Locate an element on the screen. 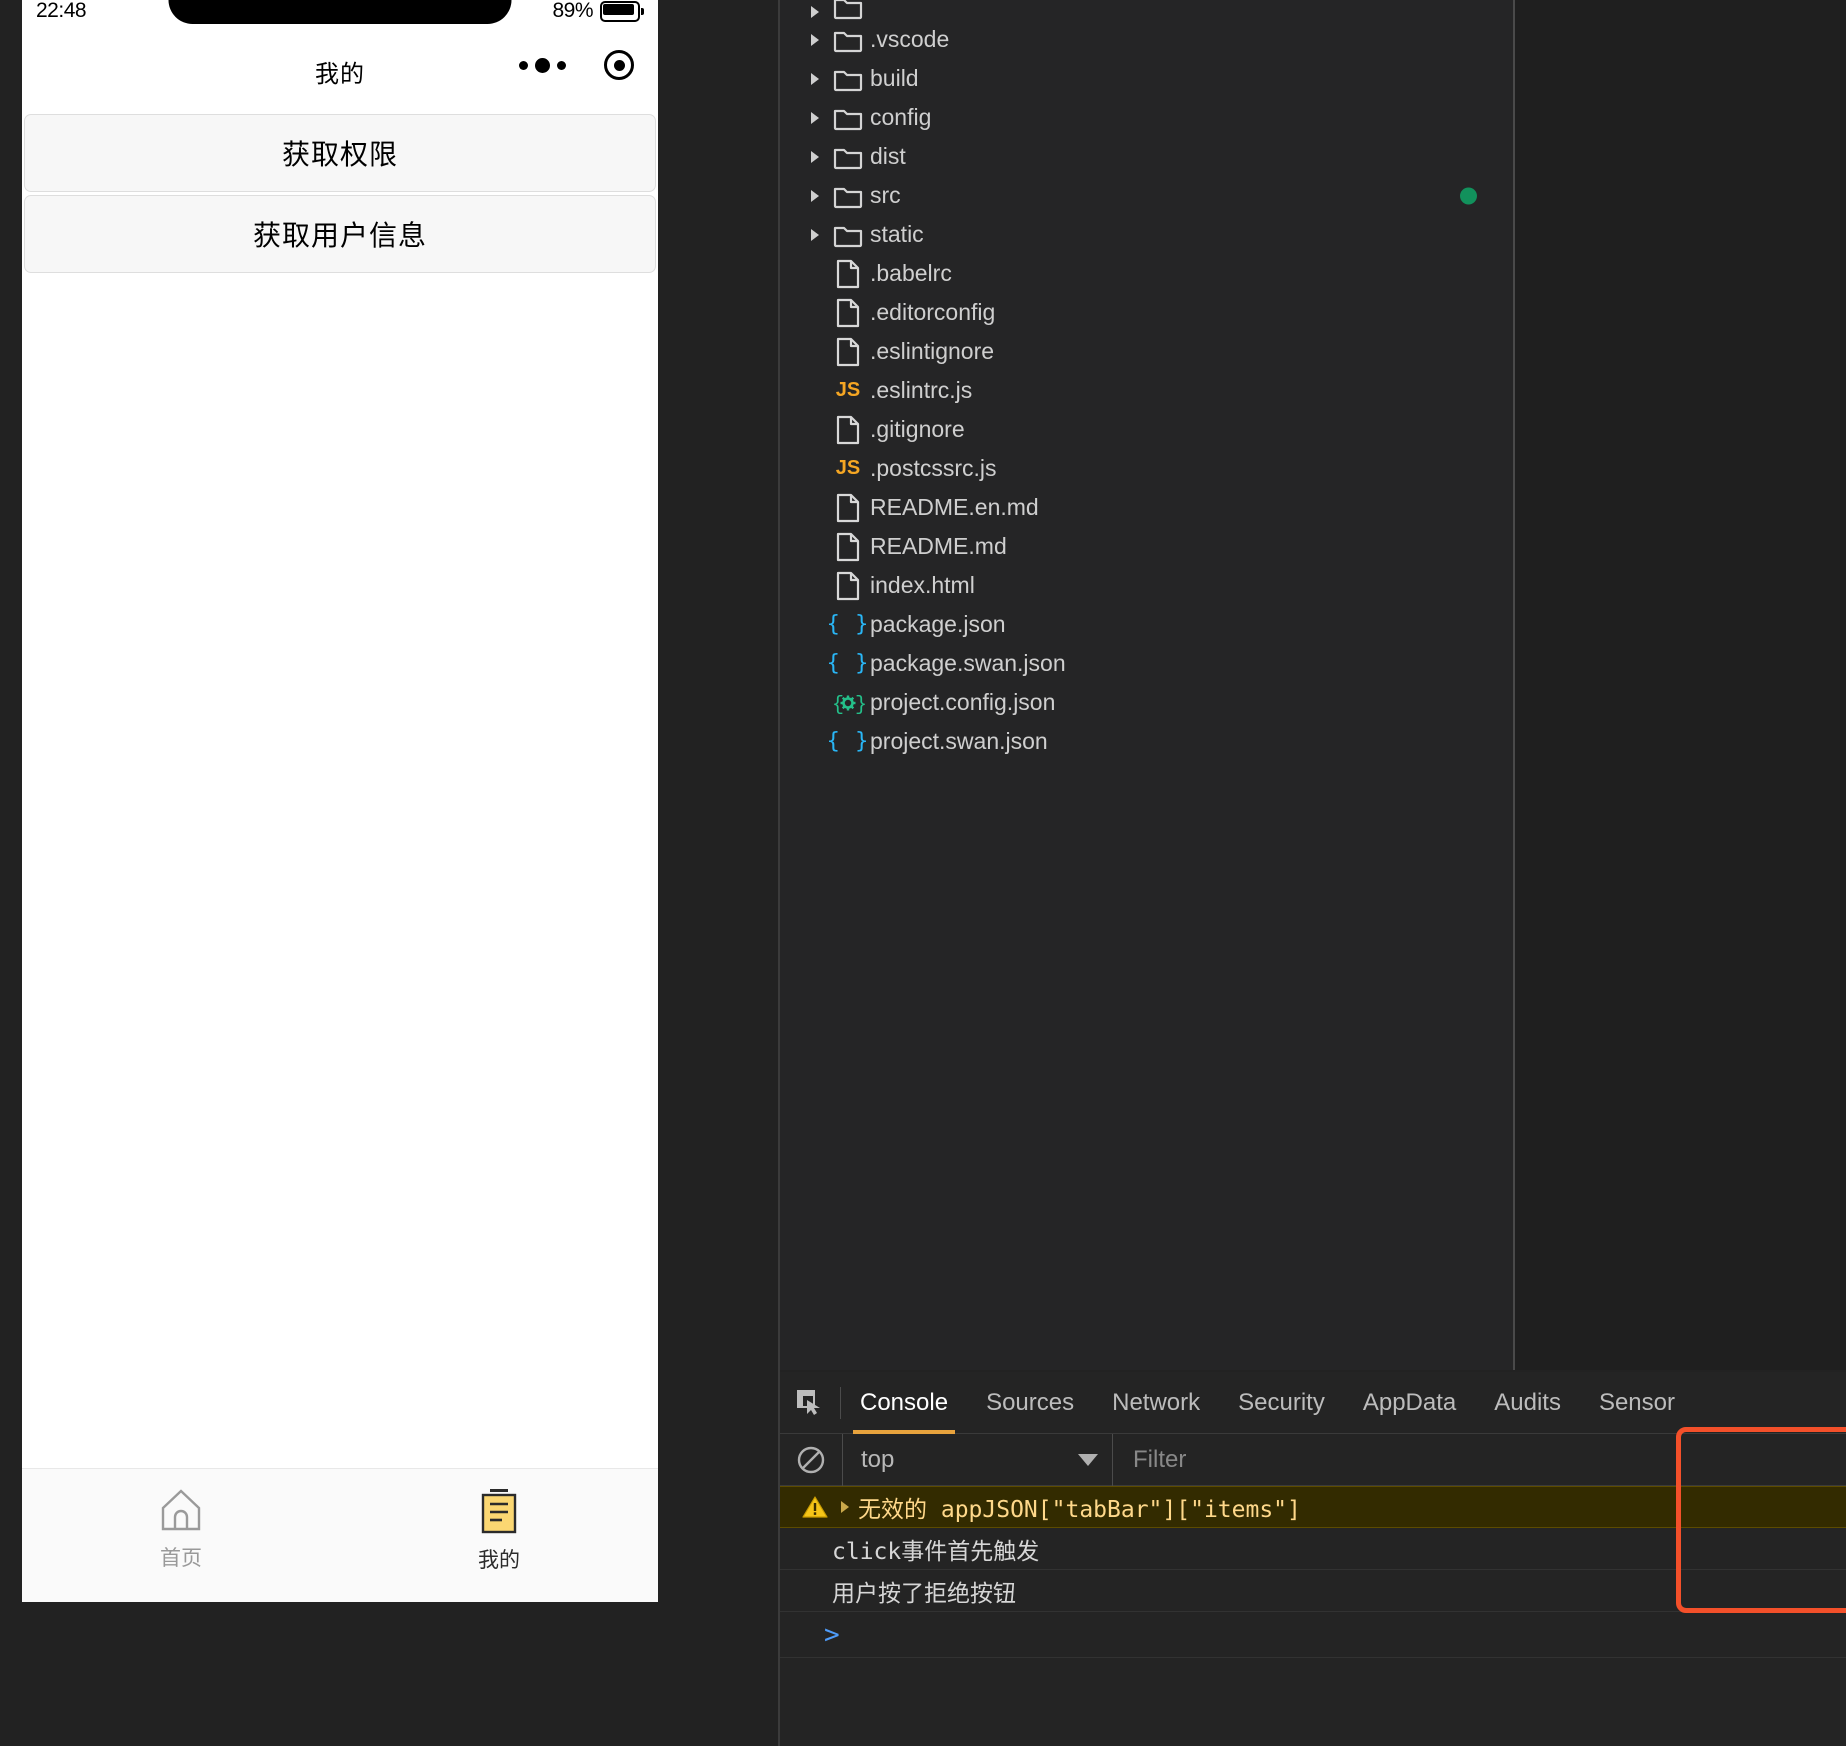 This screenshot has width=1846, height=1746. file-tree-item-label: .editorconfig is located at coordinates (933, 312).